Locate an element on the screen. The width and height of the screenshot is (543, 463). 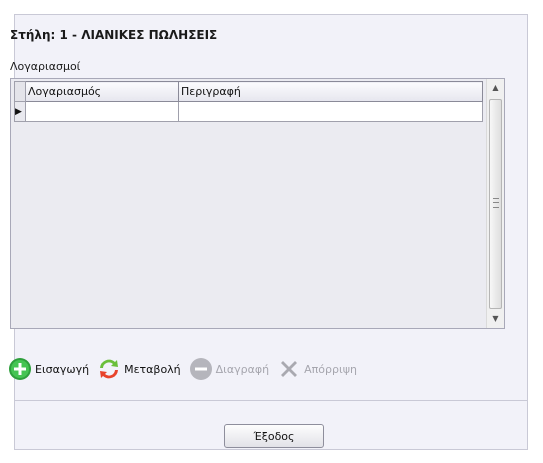
row-header-corner is located at coordinates (20, 91).